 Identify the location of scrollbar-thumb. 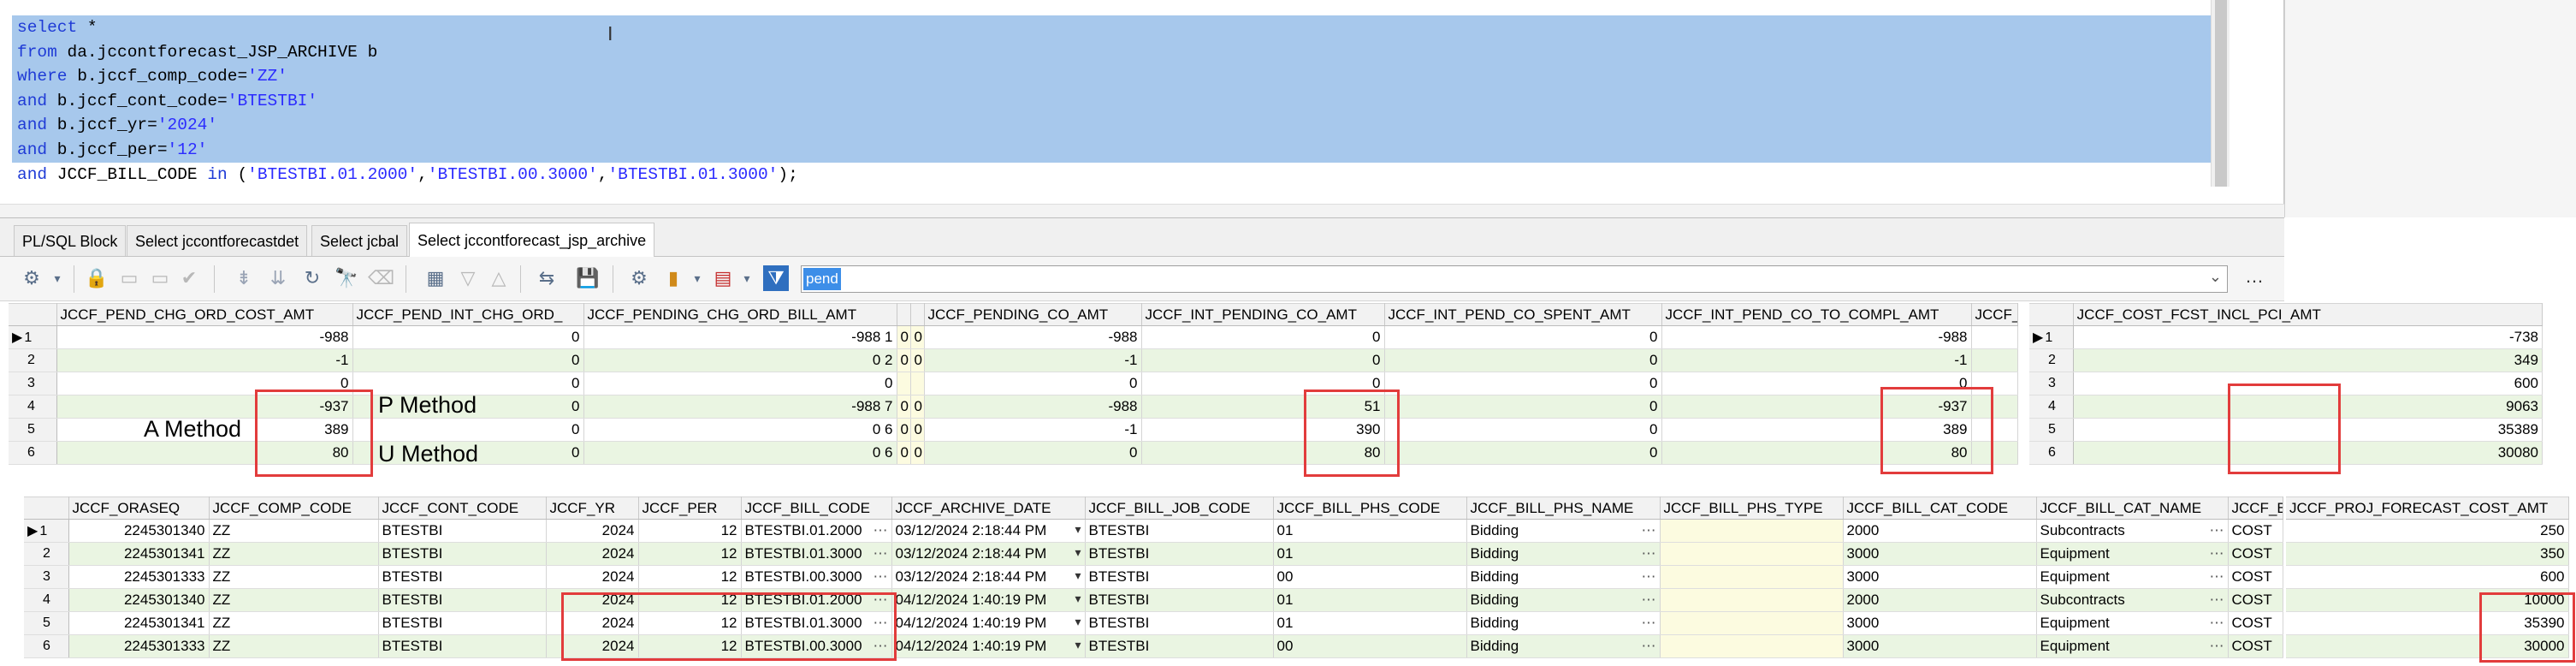
(2221, 93).